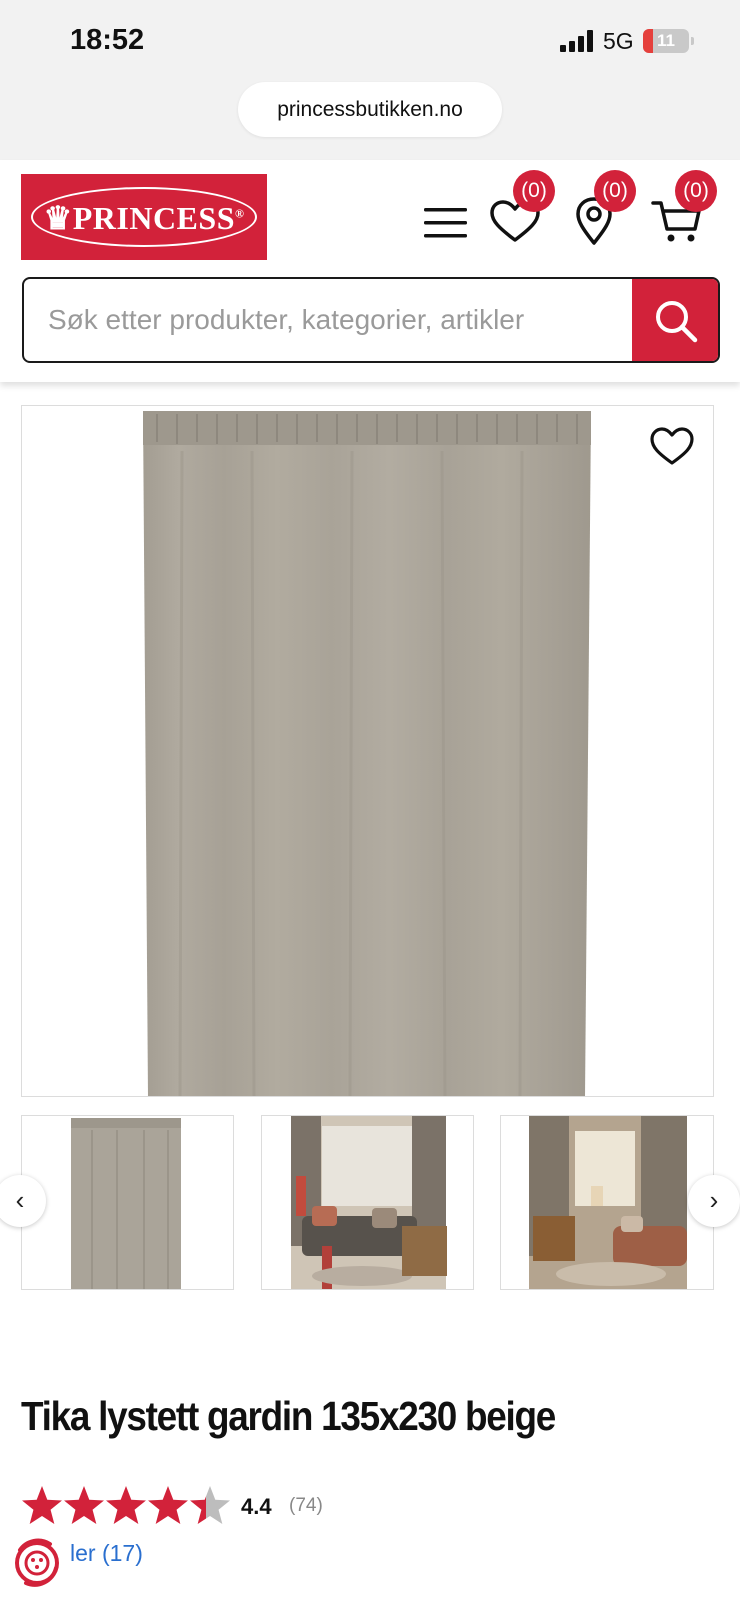 This screenshot has width=740, height=1600. What do you see at coordinates (370, 271) in the screenshot?
I see `site-header: ♛PRINCESS® (0) (0) (0)` at bounding box center [370, 271].